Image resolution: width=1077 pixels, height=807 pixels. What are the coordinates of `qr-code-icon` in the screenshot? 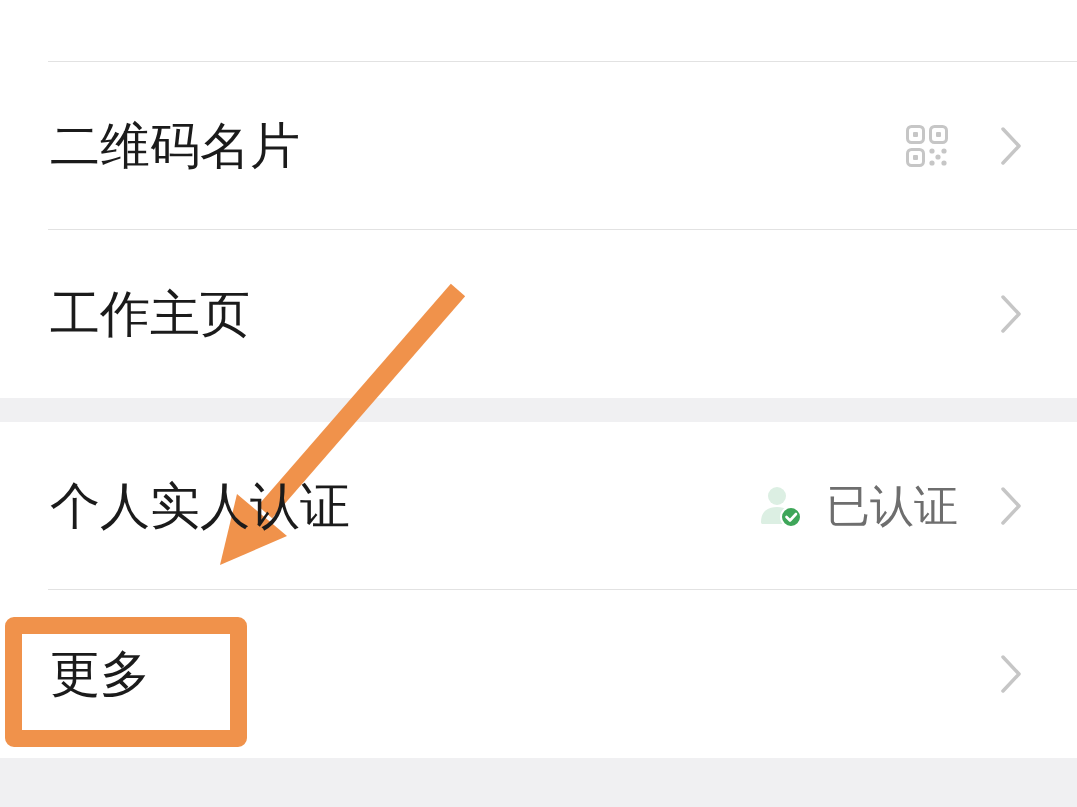 It's located at (927, 146).